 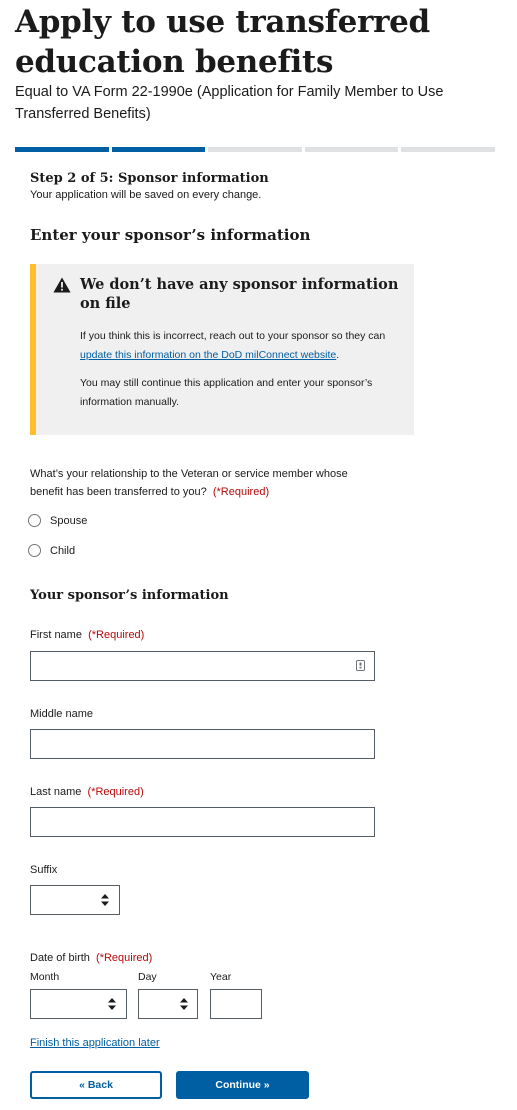 I want to click on radio-child-label: Child, so click(x=62, y=551).